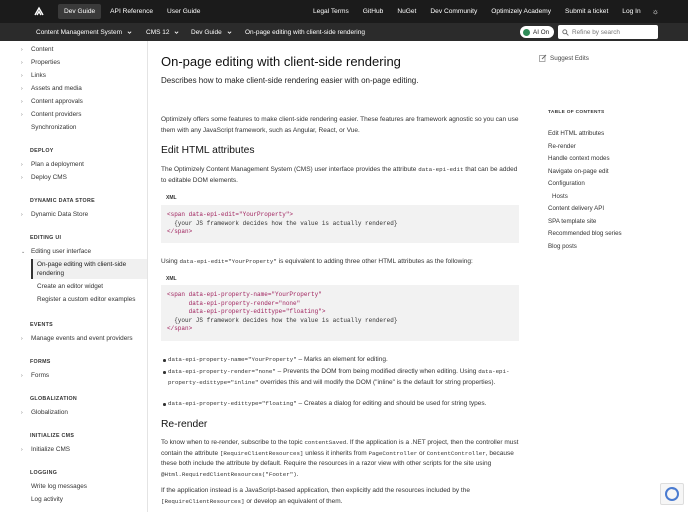  I want to click on guide-selector: Dev Guide, so click(211, 32).